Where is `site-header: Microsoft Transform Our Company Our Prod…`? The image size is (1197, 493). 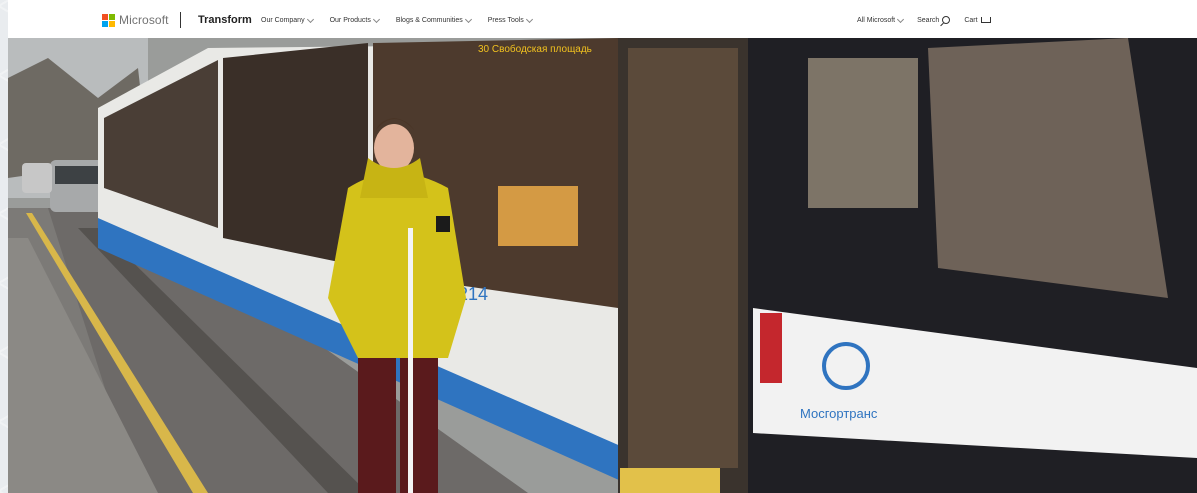
site-header: Microsoft Transform Our Company Our Prod… is located at coordinates (602, 19).